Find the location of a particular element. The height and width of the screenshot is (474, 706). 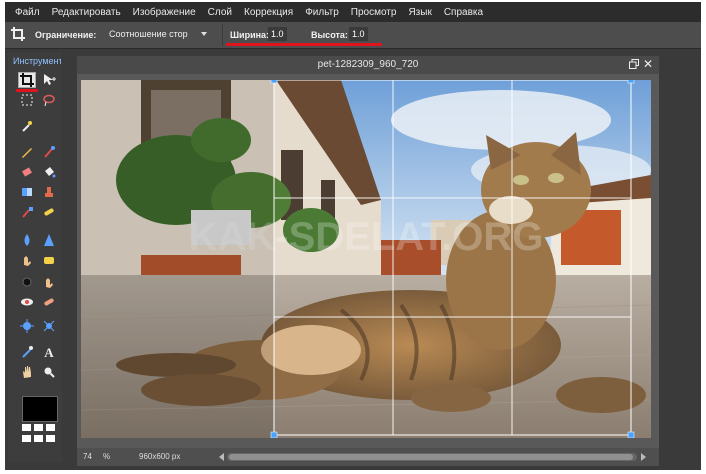

healing-tool-button is located at coordinates (49, 212).